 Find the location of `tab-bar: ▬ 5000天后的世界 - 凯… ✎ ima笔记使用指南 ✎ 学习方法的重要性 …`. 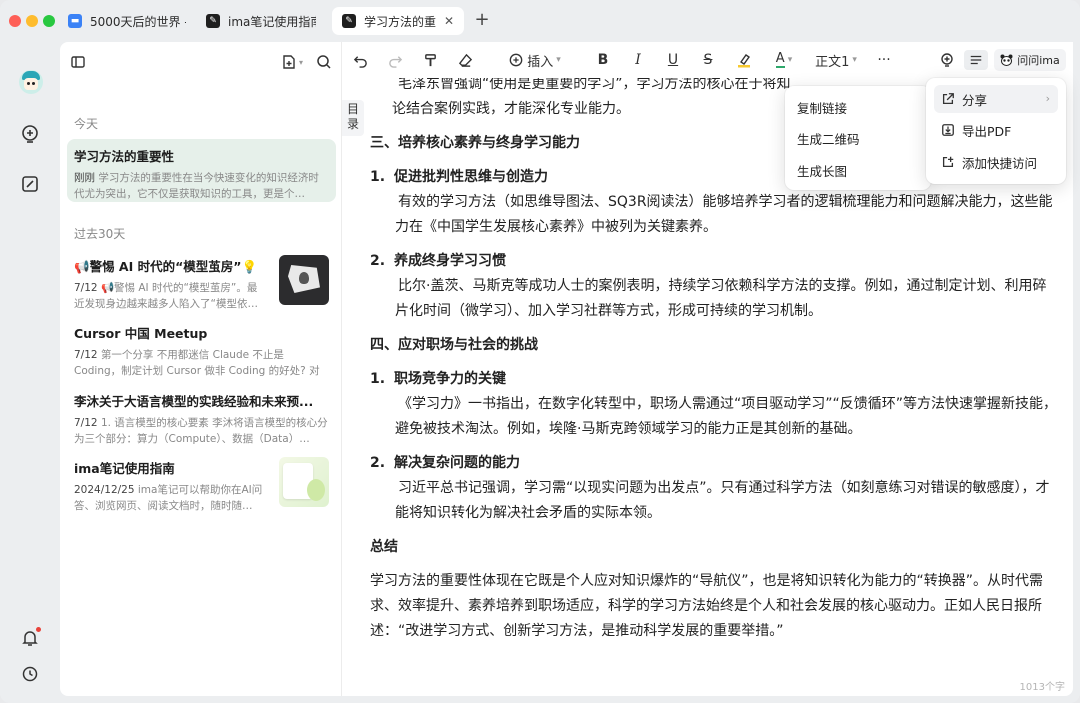

tab-bar: ▬ 5000天后的世界 - 凯… ✎ ima笔记使用指南 ✎ 学习方法的重要性 … is located at coordinates (540, 21).